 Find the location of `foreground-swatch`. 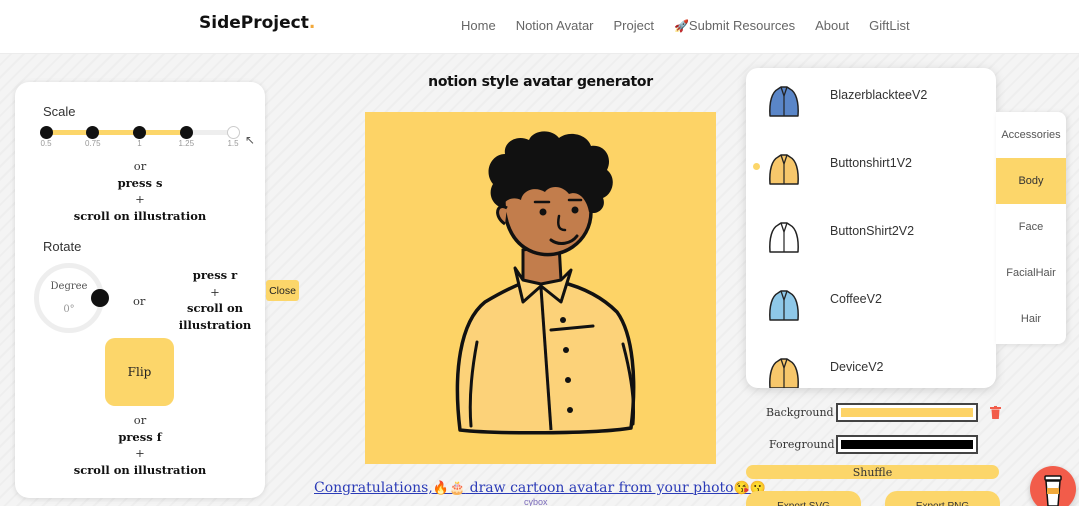

foreground-swatch is located at coordinates (907, 444).